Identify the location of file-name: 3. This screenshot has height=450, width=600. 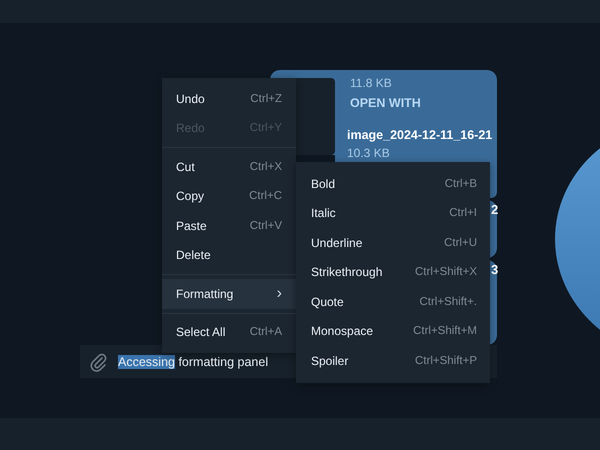
(494, 269).